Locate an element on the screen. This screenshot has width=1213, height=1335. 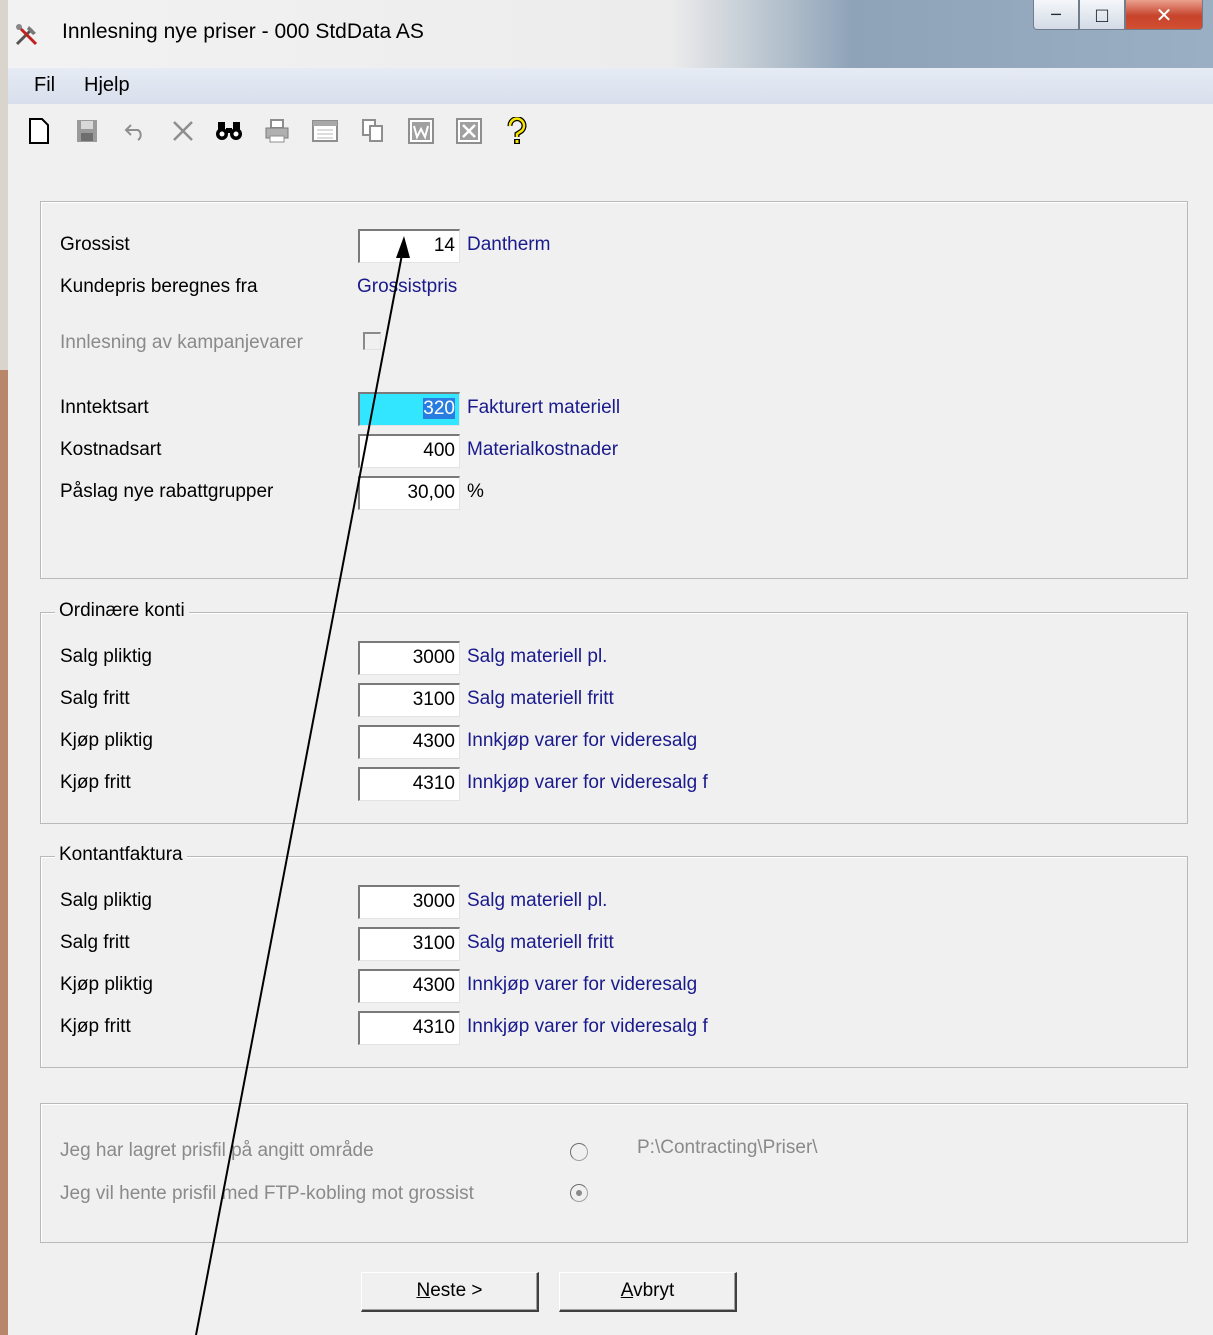
annotation-arrow is located at coordinates (302, 785).